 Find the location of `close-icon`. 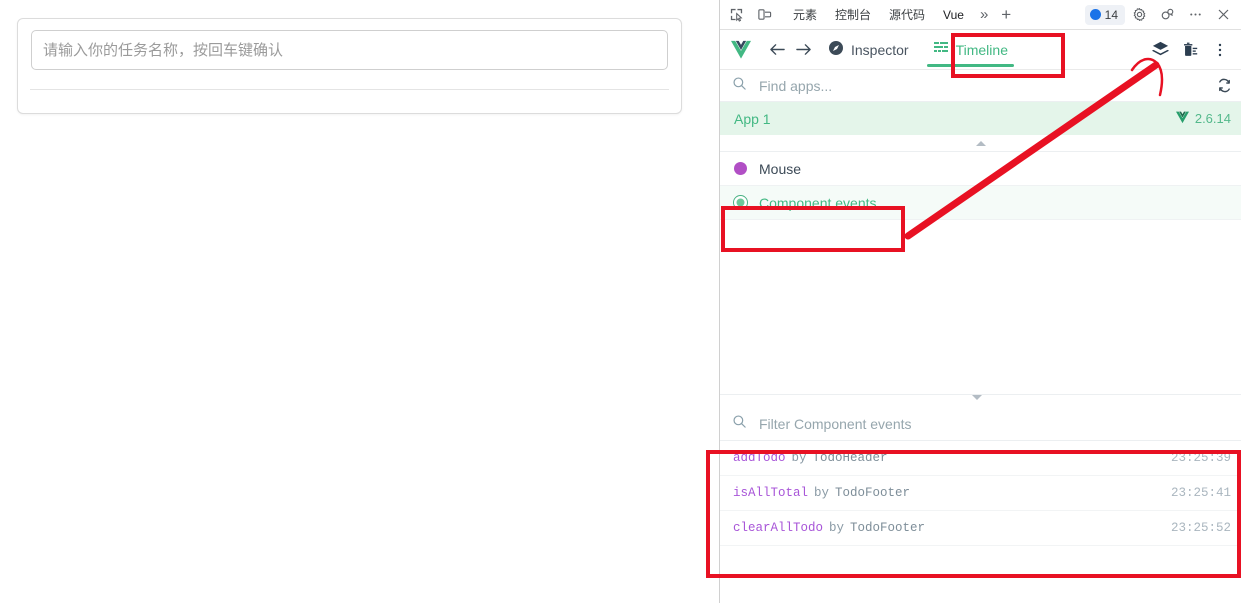

close-icon is located at coordinates (1223, 15).